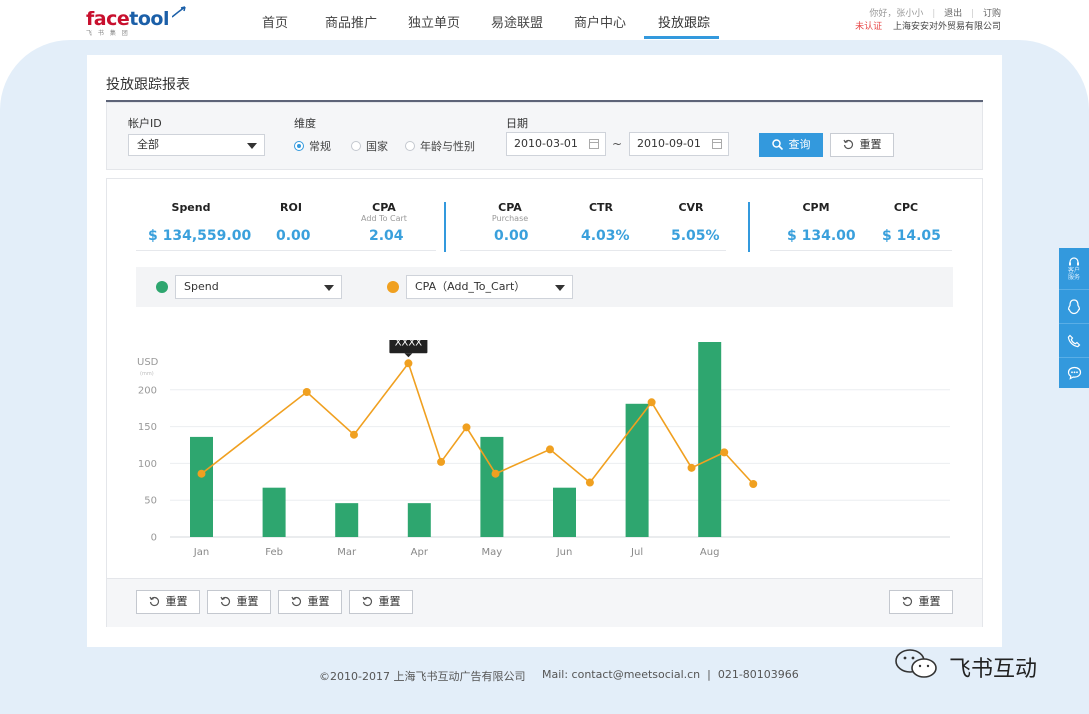 This screenshot has height=714, width=1089. I want to click on footer-reset-button-1: 重置, so click(168, 602).